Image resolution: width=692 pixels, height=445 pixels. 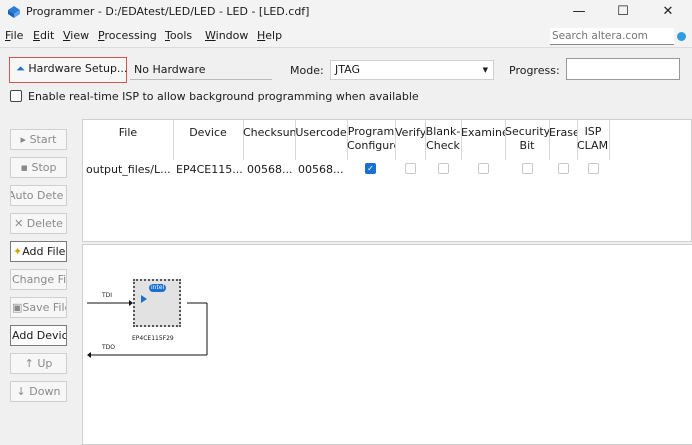 What do you see at coordinates (109, 347) in the screenshot?
I see `tdo-label: TDO` at bounding box center [109, 347].